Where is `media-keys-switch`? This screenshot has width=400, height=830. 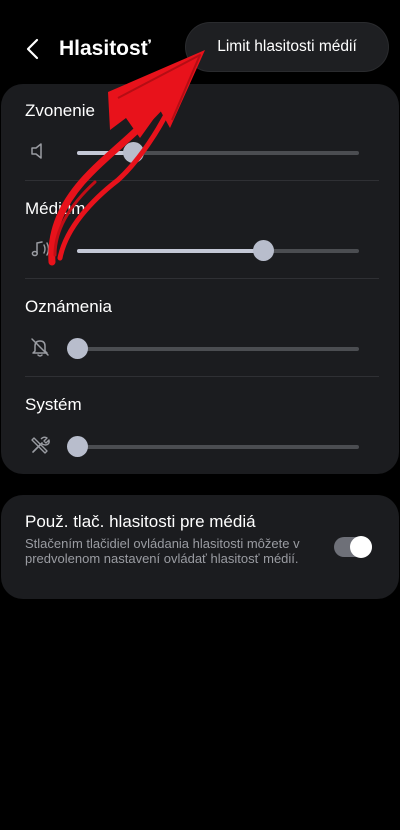
media-keys-switch is located at coordinates (353, 547).